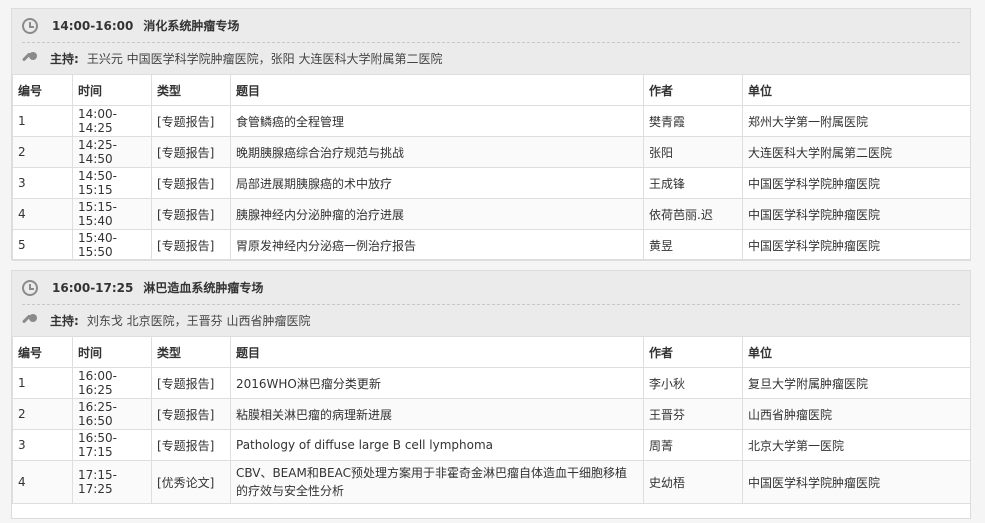 This screenshot has width=985, height=523. Describe the element at coordinates (491, 287) in the screenshot. I see `session-title-row: 16:00-17:25 淋巴造血系统肿瘤专场` at that location.